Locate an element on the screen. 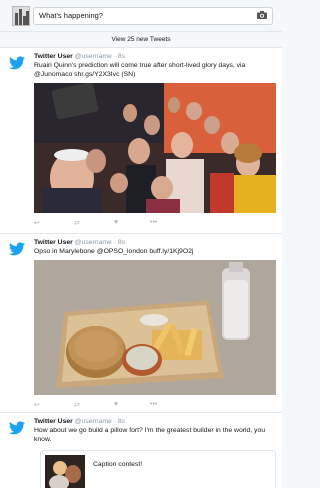 Image resolution: width=320 pixels, height=488 pixels. compose-input: What's happening? is located at coordinates (153, 16).